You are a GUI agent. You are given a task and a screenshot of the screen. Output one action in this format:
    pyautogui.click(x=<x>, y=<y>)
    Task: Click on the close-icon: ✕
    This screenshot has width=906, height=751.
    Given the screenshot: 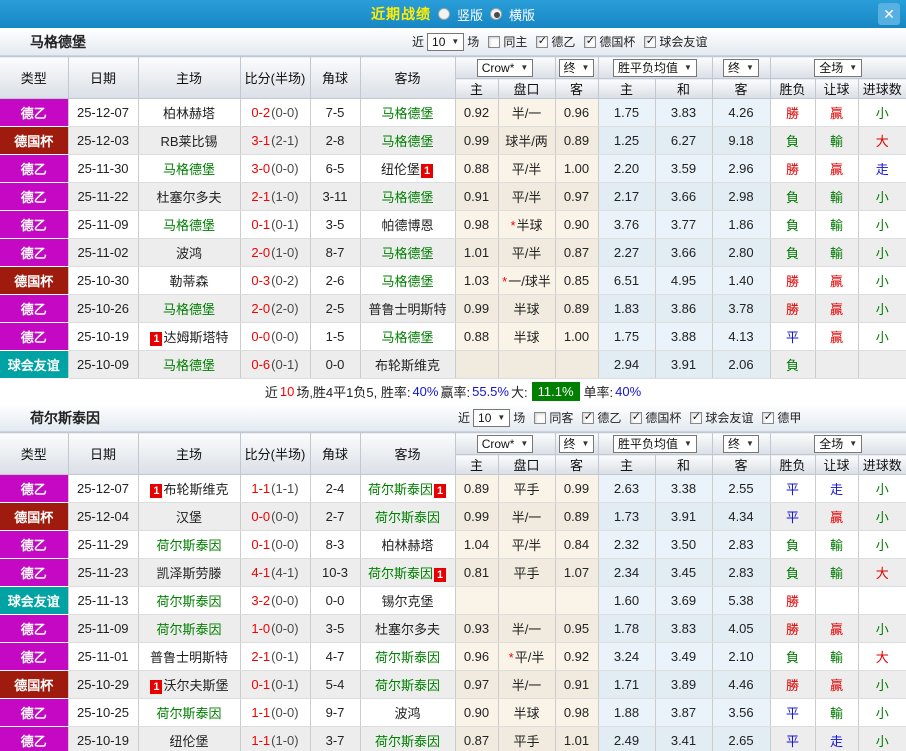 What is the action you would take?
    pyautogui.click(x=889, y=14)
    